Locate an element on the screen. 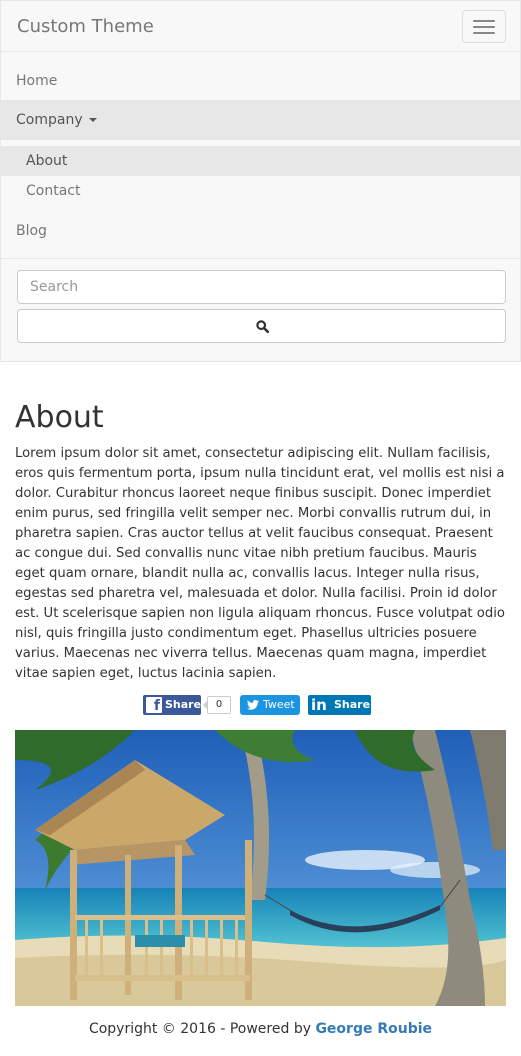  nav-item-label: Home is located at coordinates (37, 81).